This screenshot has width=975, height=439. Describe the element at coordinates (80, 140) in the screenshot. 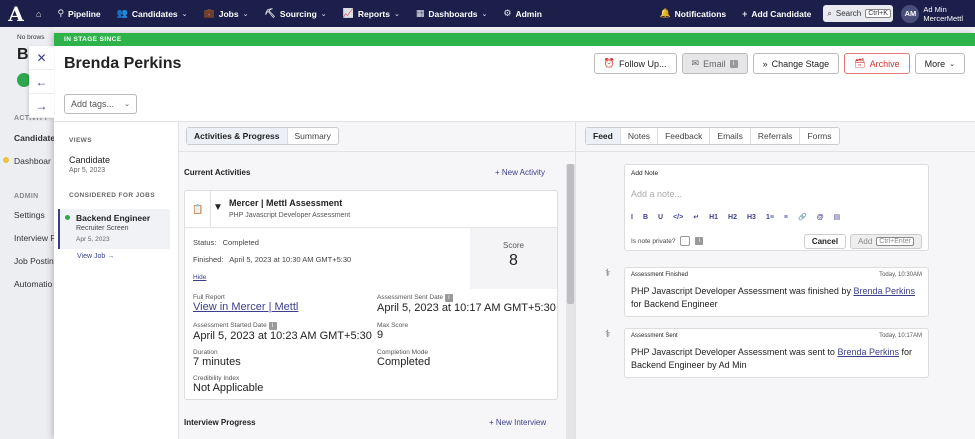

I see `views-heading: VIEWS` at that location.